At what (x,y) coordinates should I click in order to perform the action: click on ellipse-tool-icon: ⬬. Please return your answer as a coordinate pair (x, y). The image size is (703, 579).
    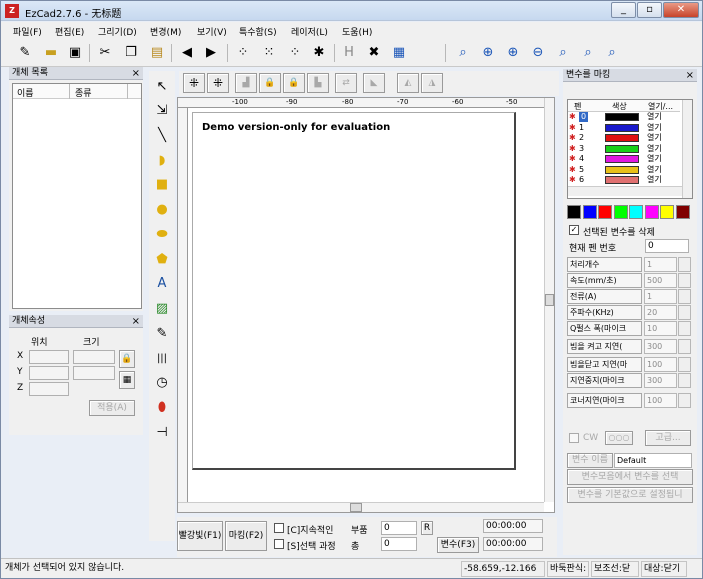
    Looking at the image, I should click on (162, 235).